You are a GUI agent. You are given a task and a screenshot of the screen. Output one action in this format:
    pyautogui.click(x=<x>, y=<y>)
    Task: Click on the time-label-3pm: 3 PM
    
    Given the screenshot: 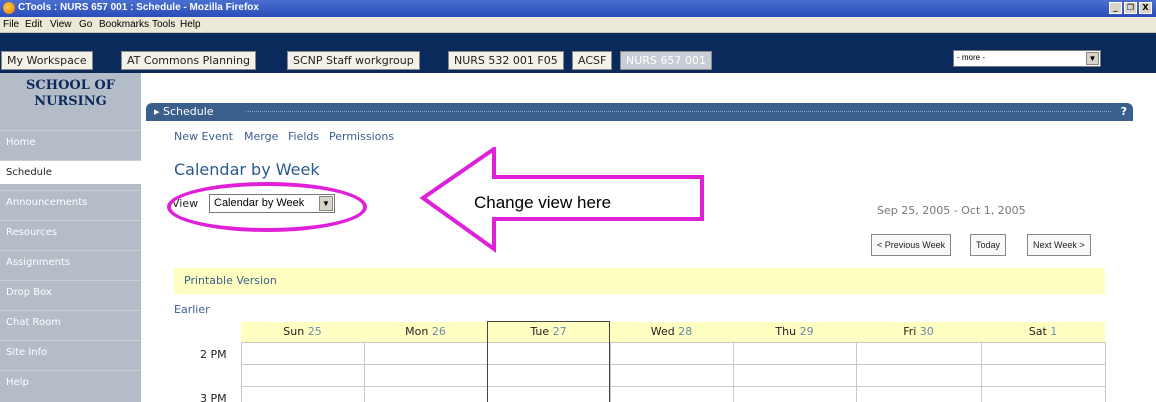 What is the action you would take?
    pyautogui.click(x=213, y=397)
    